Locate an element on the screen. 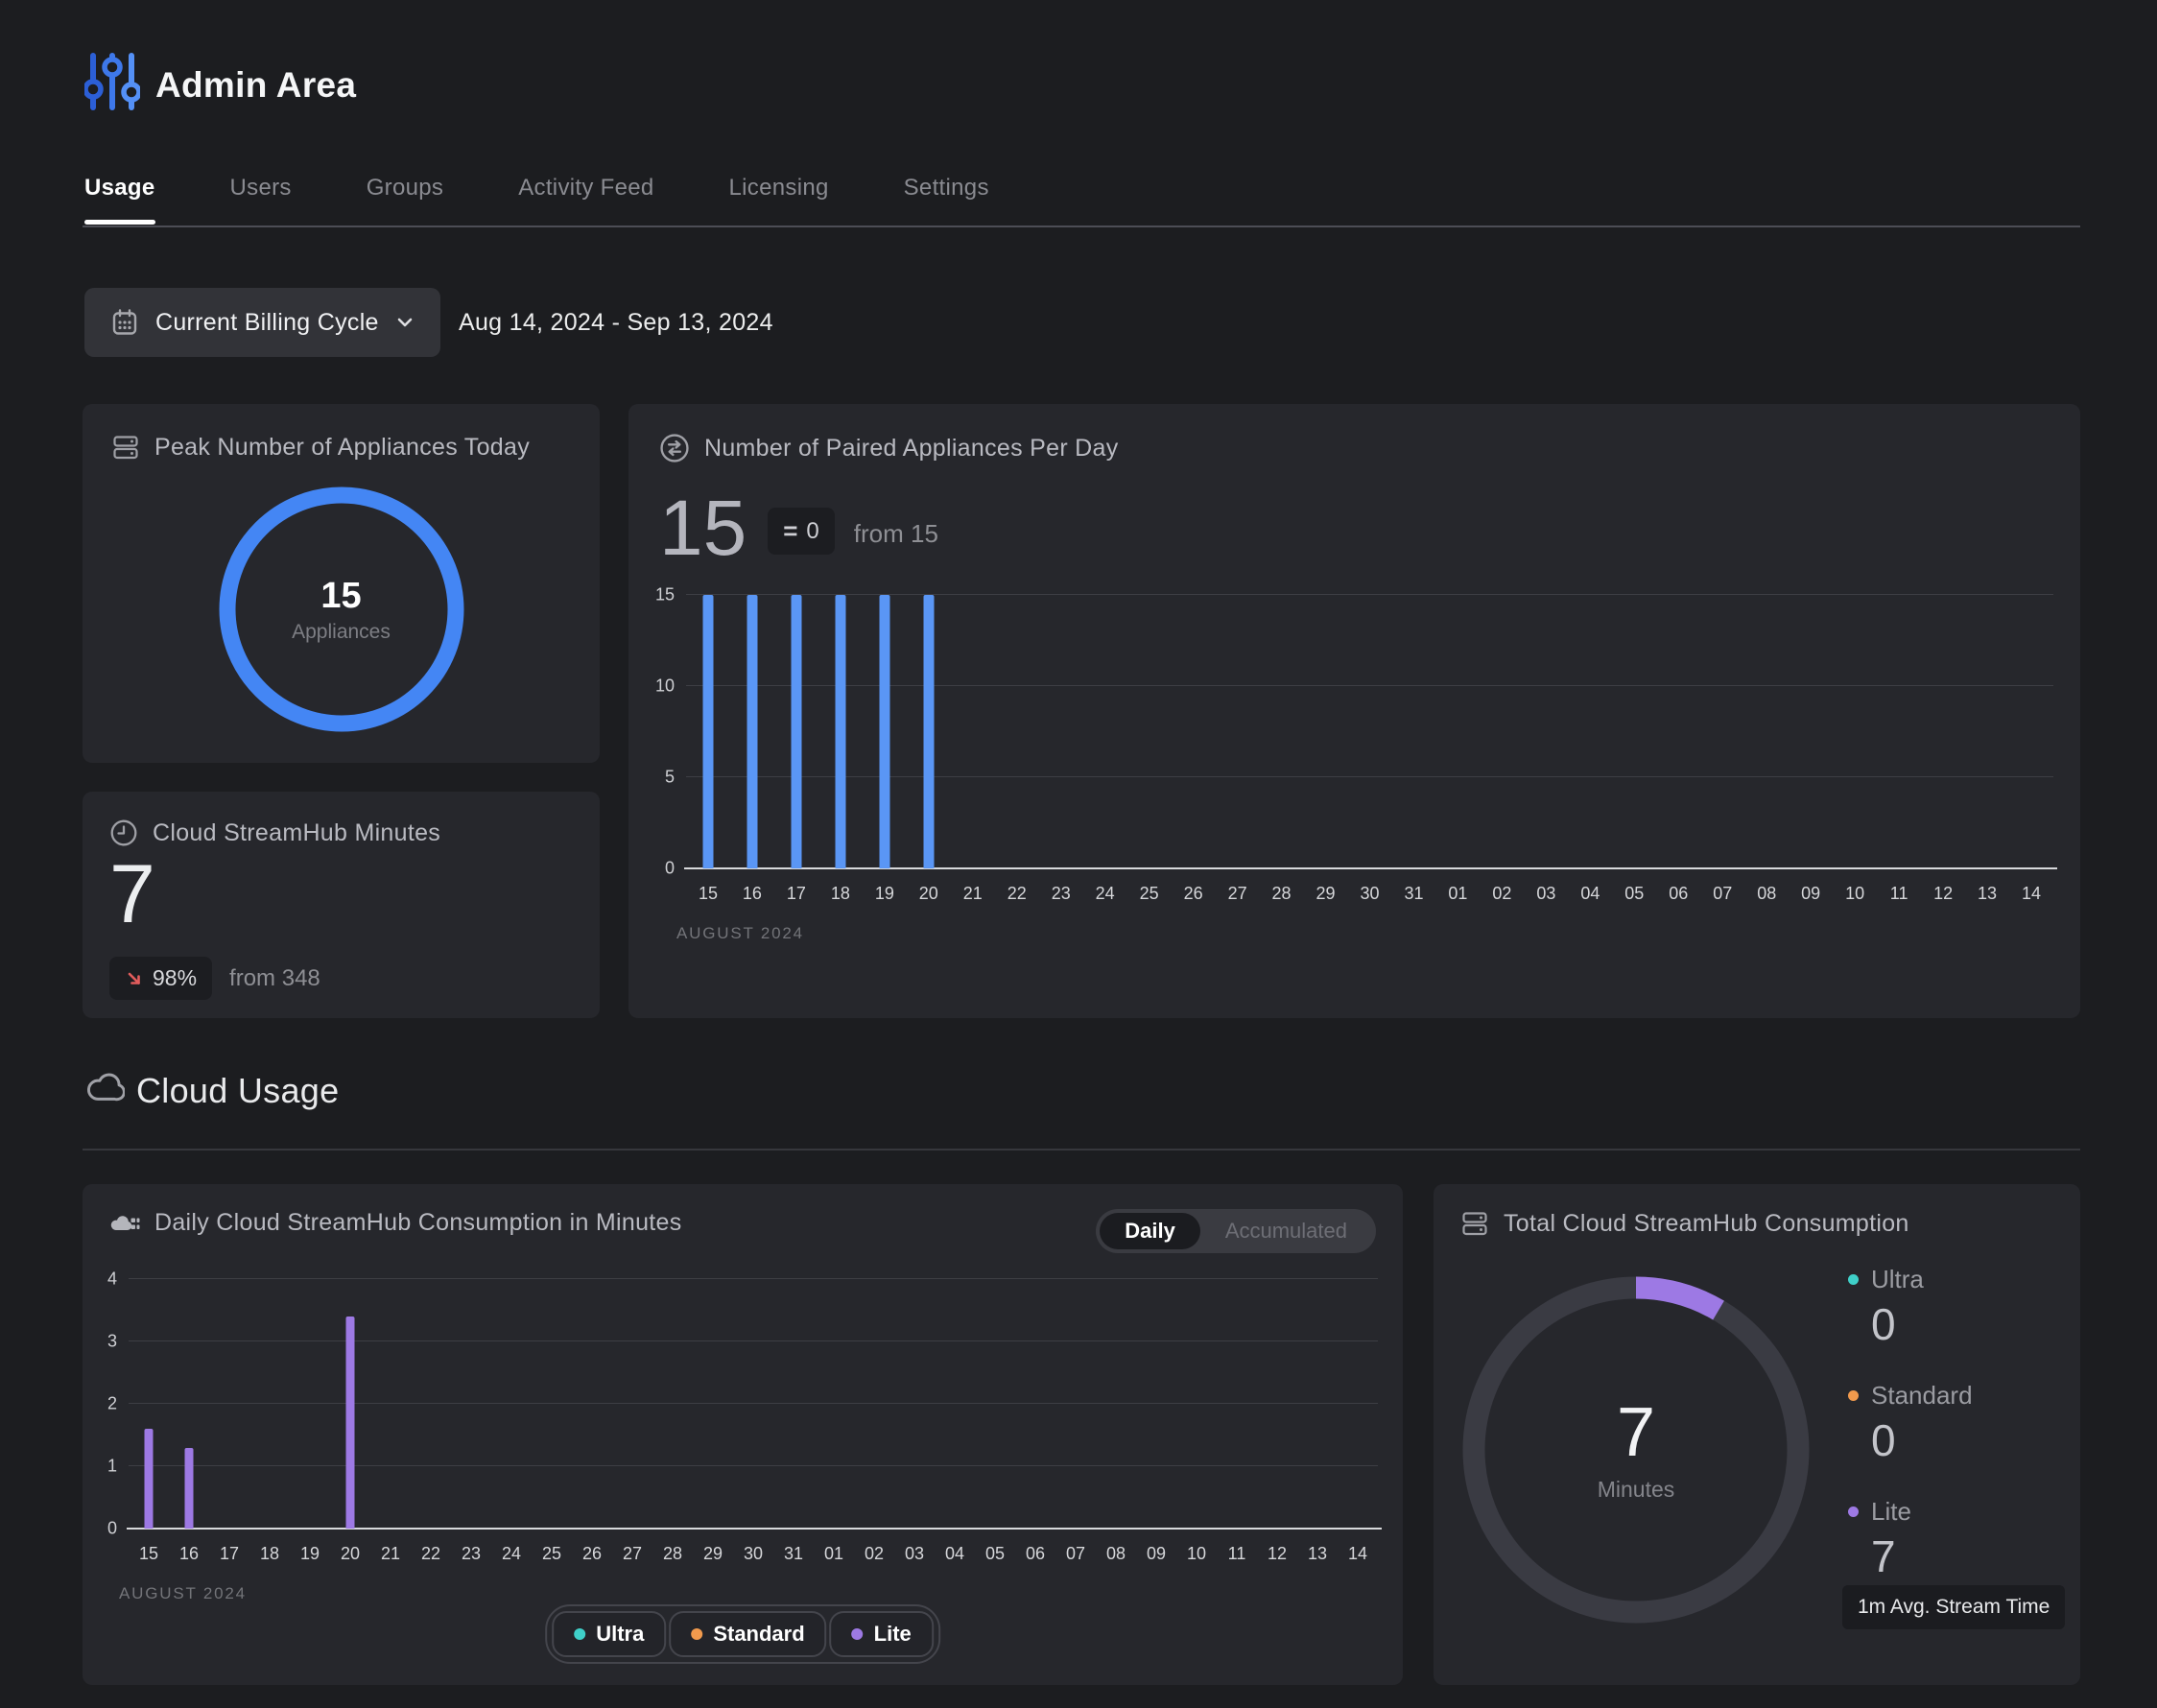  tab-settings: Settings is located at coordinates (947, 200).